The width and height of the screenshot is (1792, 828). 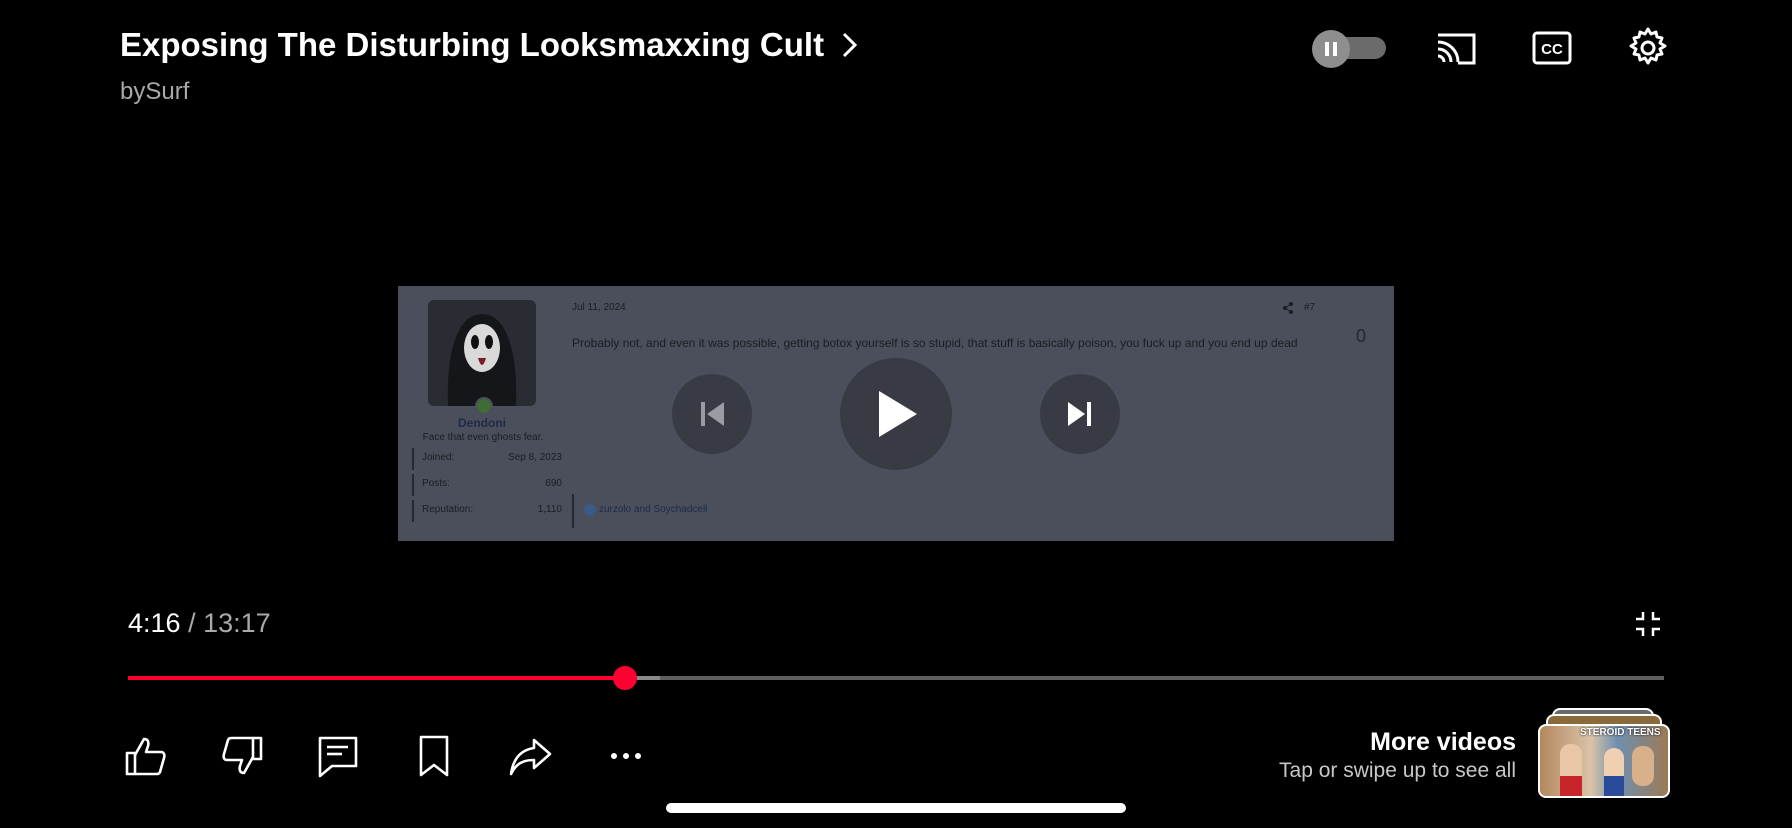 What do you see at coordinates (1620, 732) in the screenshot?
I see `thumbnail-text: STEROID TEENS` at bounding box center [1620, 732].